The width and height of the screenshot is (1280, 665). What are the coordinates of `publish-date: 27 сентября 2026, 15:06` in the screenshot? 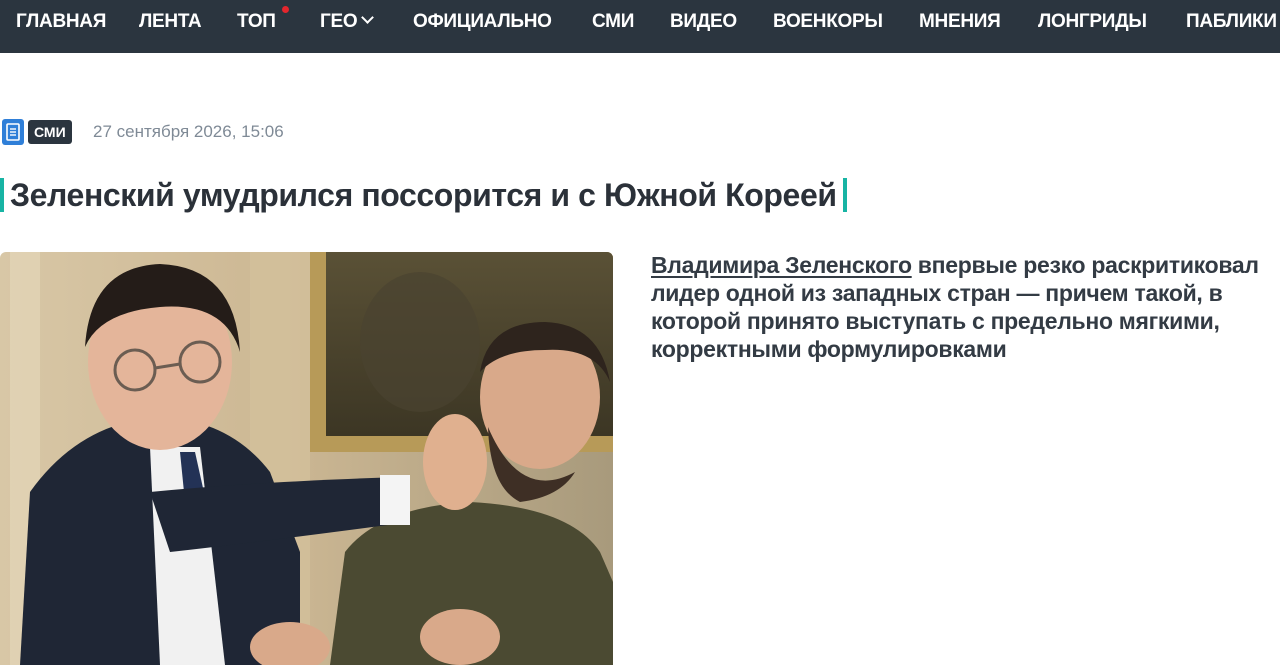 It's located at (188, 131).